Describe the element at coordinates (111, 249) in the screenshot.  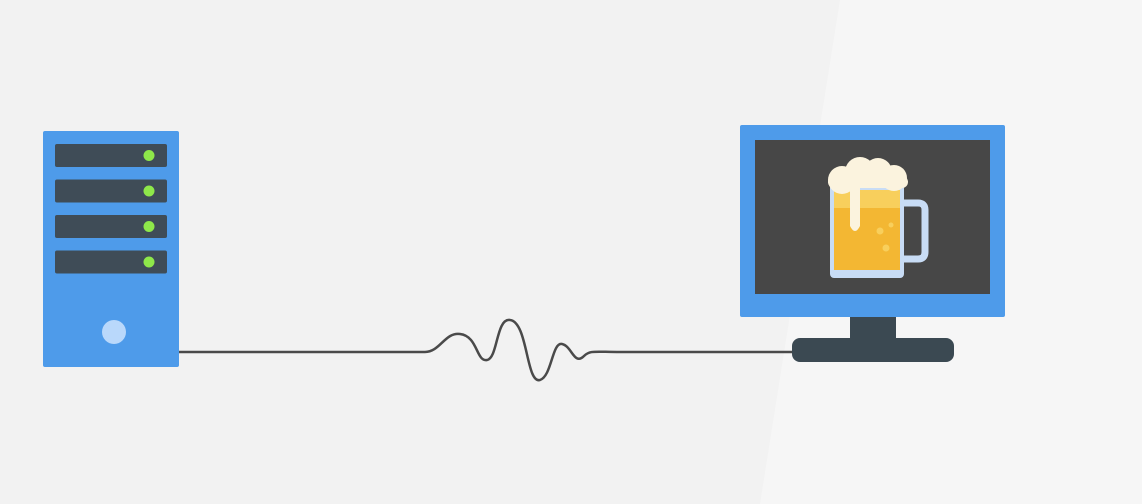
I see `server-tower-icon` at that location.